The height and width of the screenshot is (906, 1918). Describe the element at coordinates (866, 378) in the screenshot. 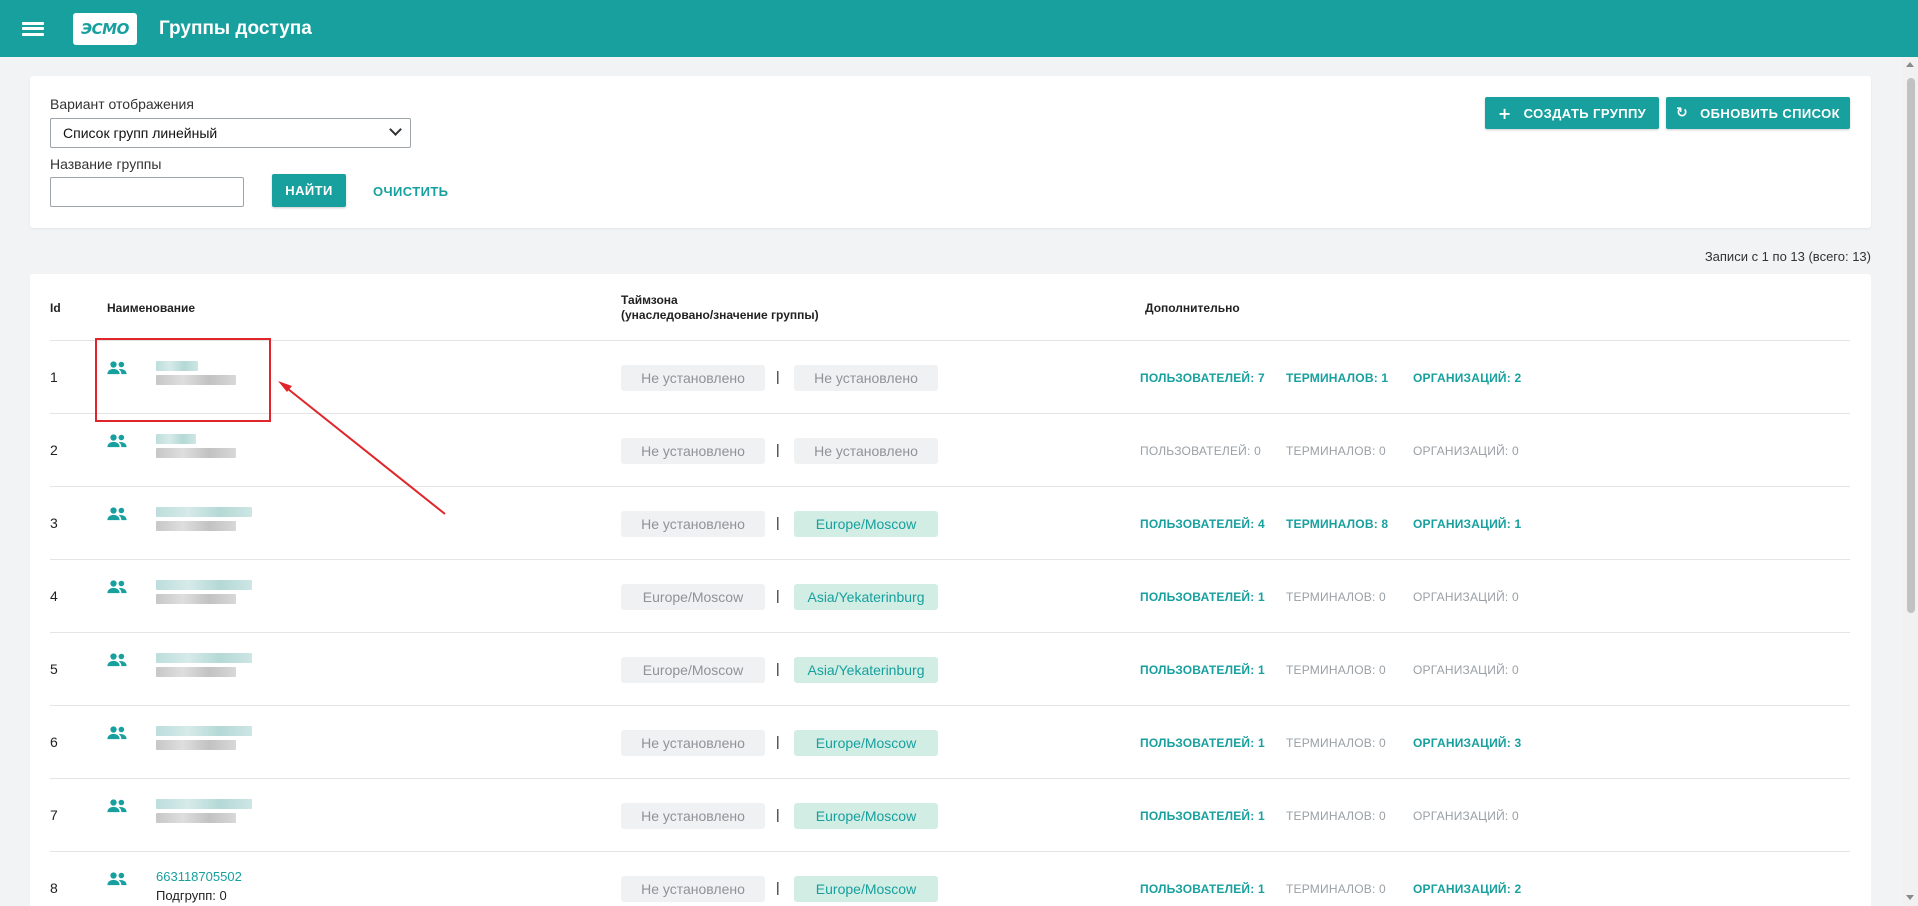

I see `group-timezone: Не установлено` at that location.